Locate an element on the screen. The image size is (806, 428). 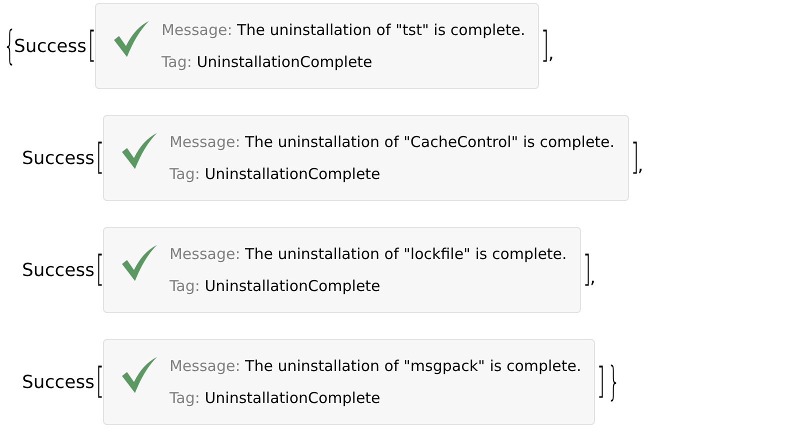
message-line: Message: The uninstallation of "tst" is complete. is located at coordinates (343, 30).